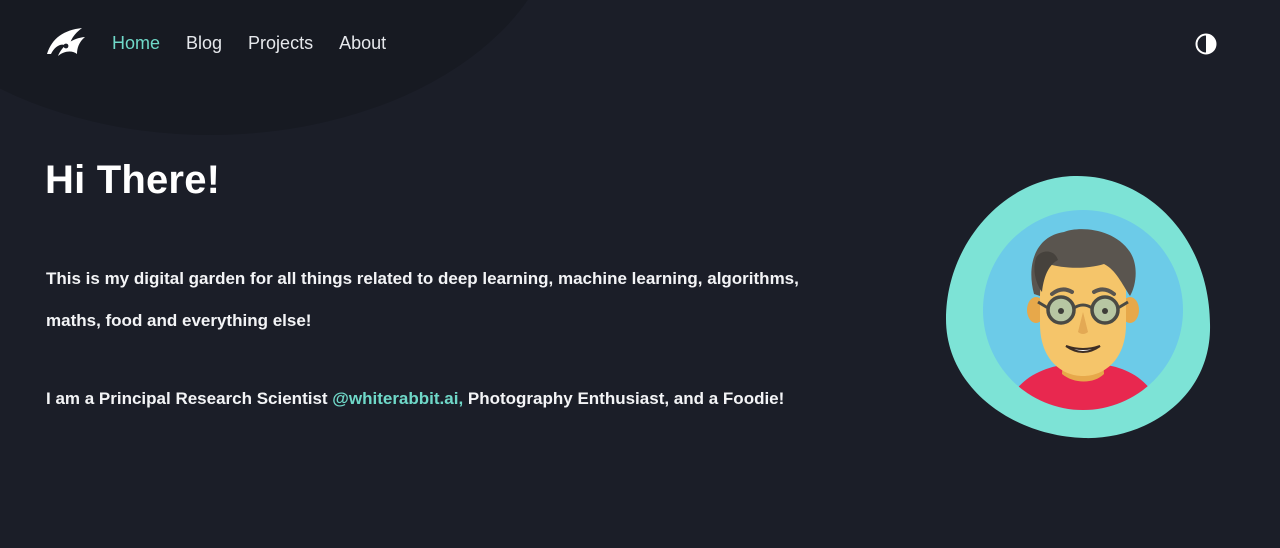  What do you see at coordinates (1079, 308) in the screenshot?
I see `man-with-glasses-avatar` at bounding box center [1079, 308].